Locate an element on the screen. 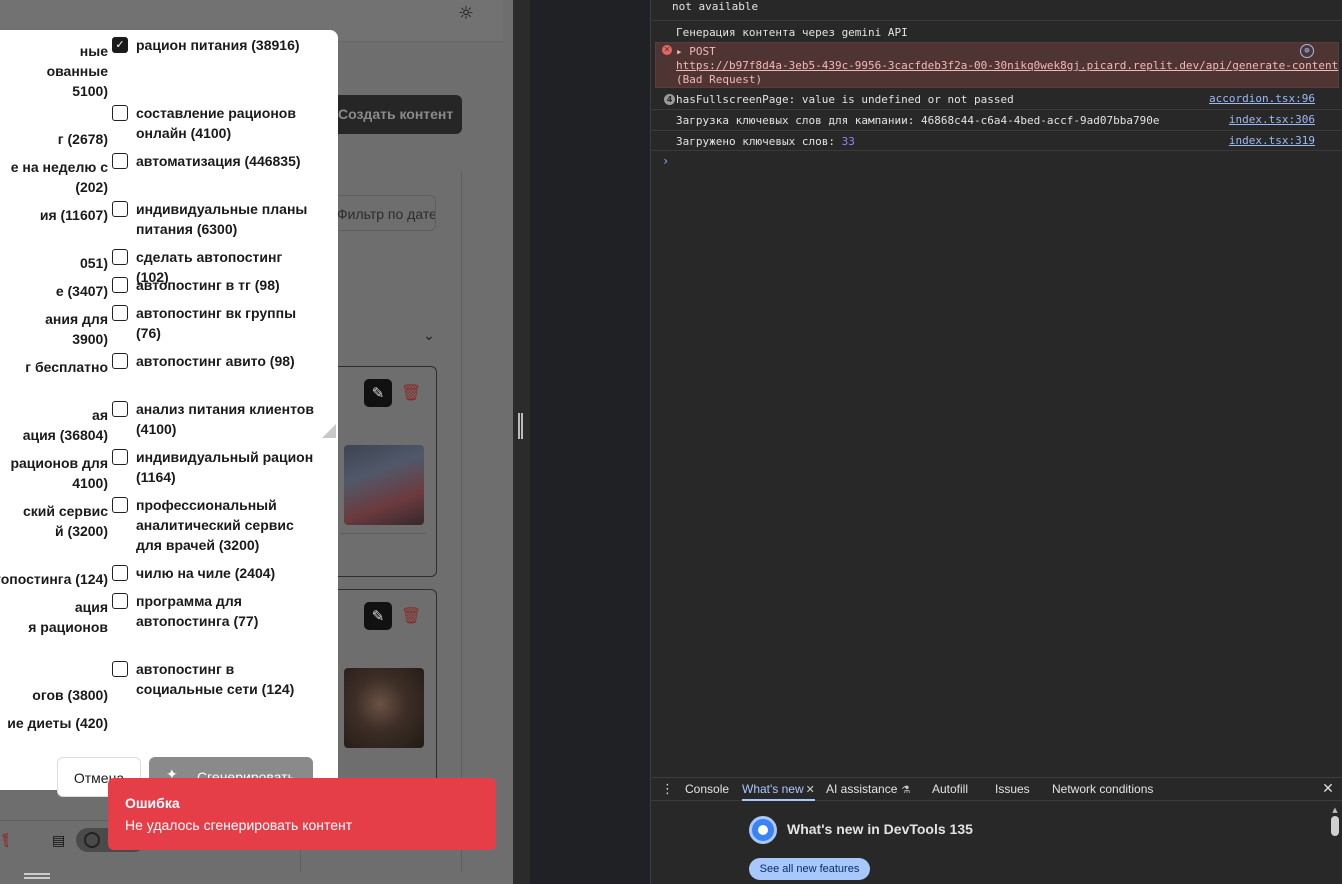  keyword-label: индивидуальные планы питания (6300) is located at coordinates (222, 219).